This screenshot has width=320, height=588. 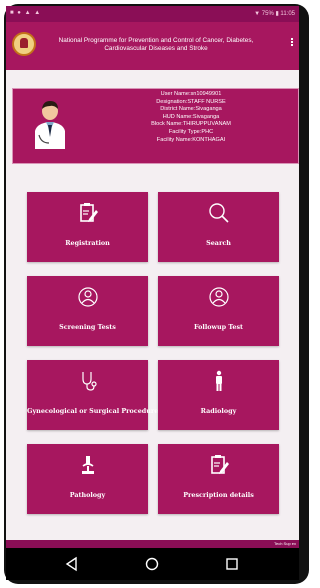 I want to click on tile-label: Pathology, so click(x=87, y=495).